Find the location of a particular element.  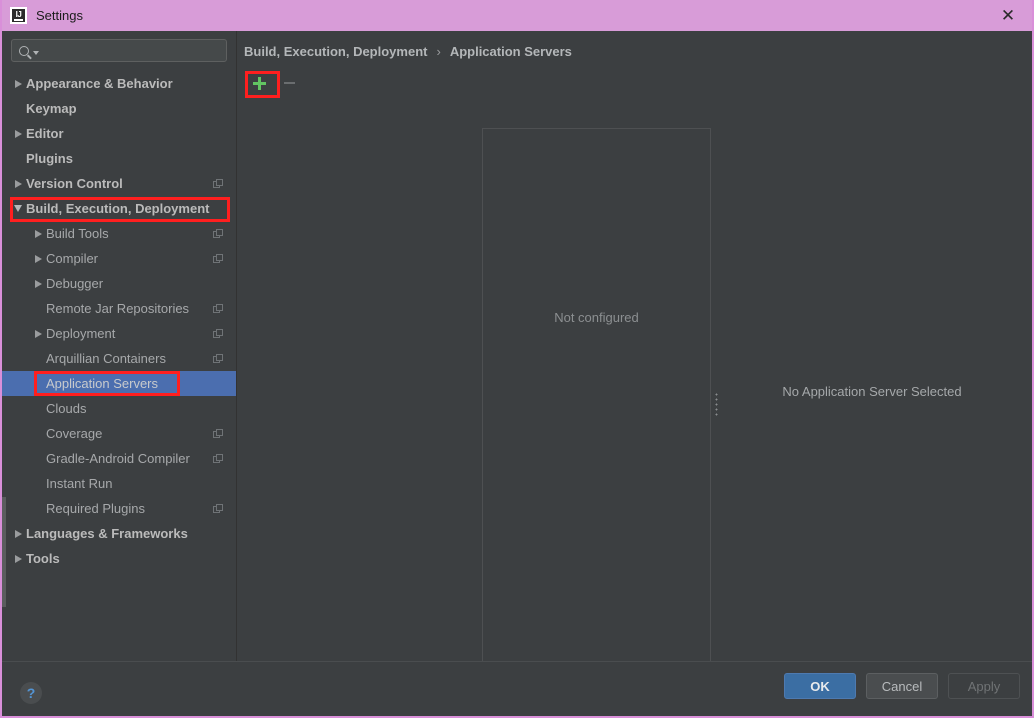

sidebar-item-label: Keymap is located at coordinates (51, 108).